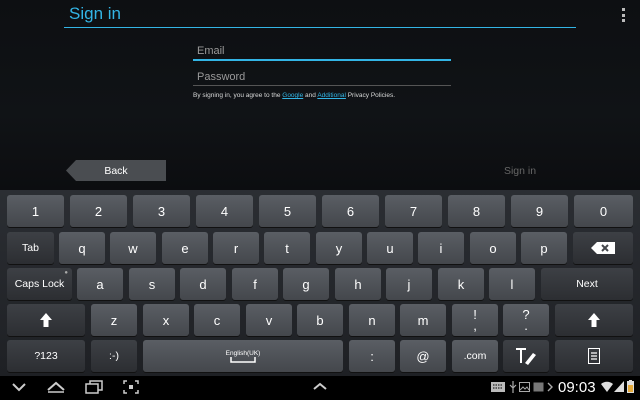 Image resolution: width=640 pixels, height=400 pixels. Describe the element at coordinates (185, 248) in the screenshot. I see `key-e: e` at that location.